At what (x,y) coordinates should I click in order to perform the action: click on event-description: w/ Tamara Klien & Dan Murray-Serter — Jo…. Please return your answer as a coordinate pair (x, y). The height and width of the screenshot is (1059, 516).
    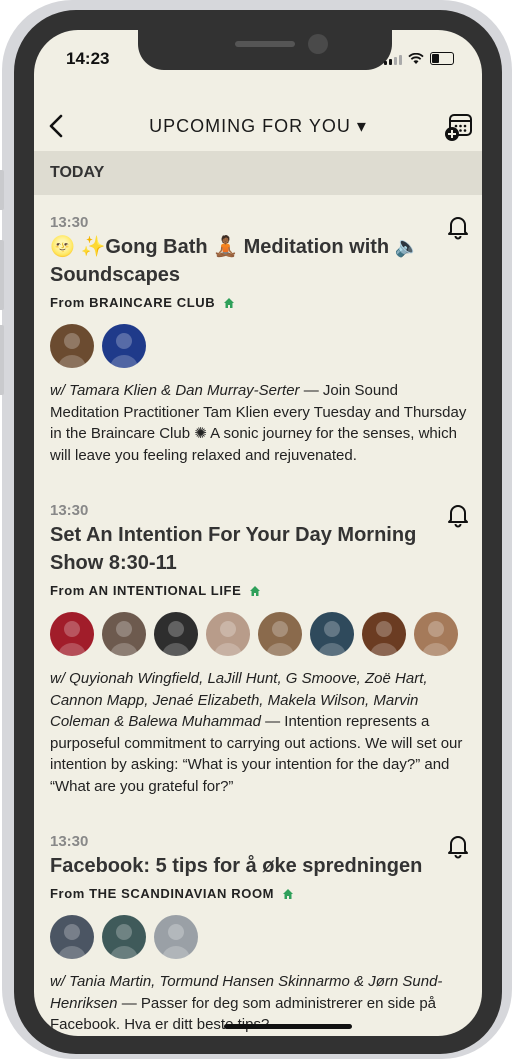
    Looking at the image, I should click on (260, 423).